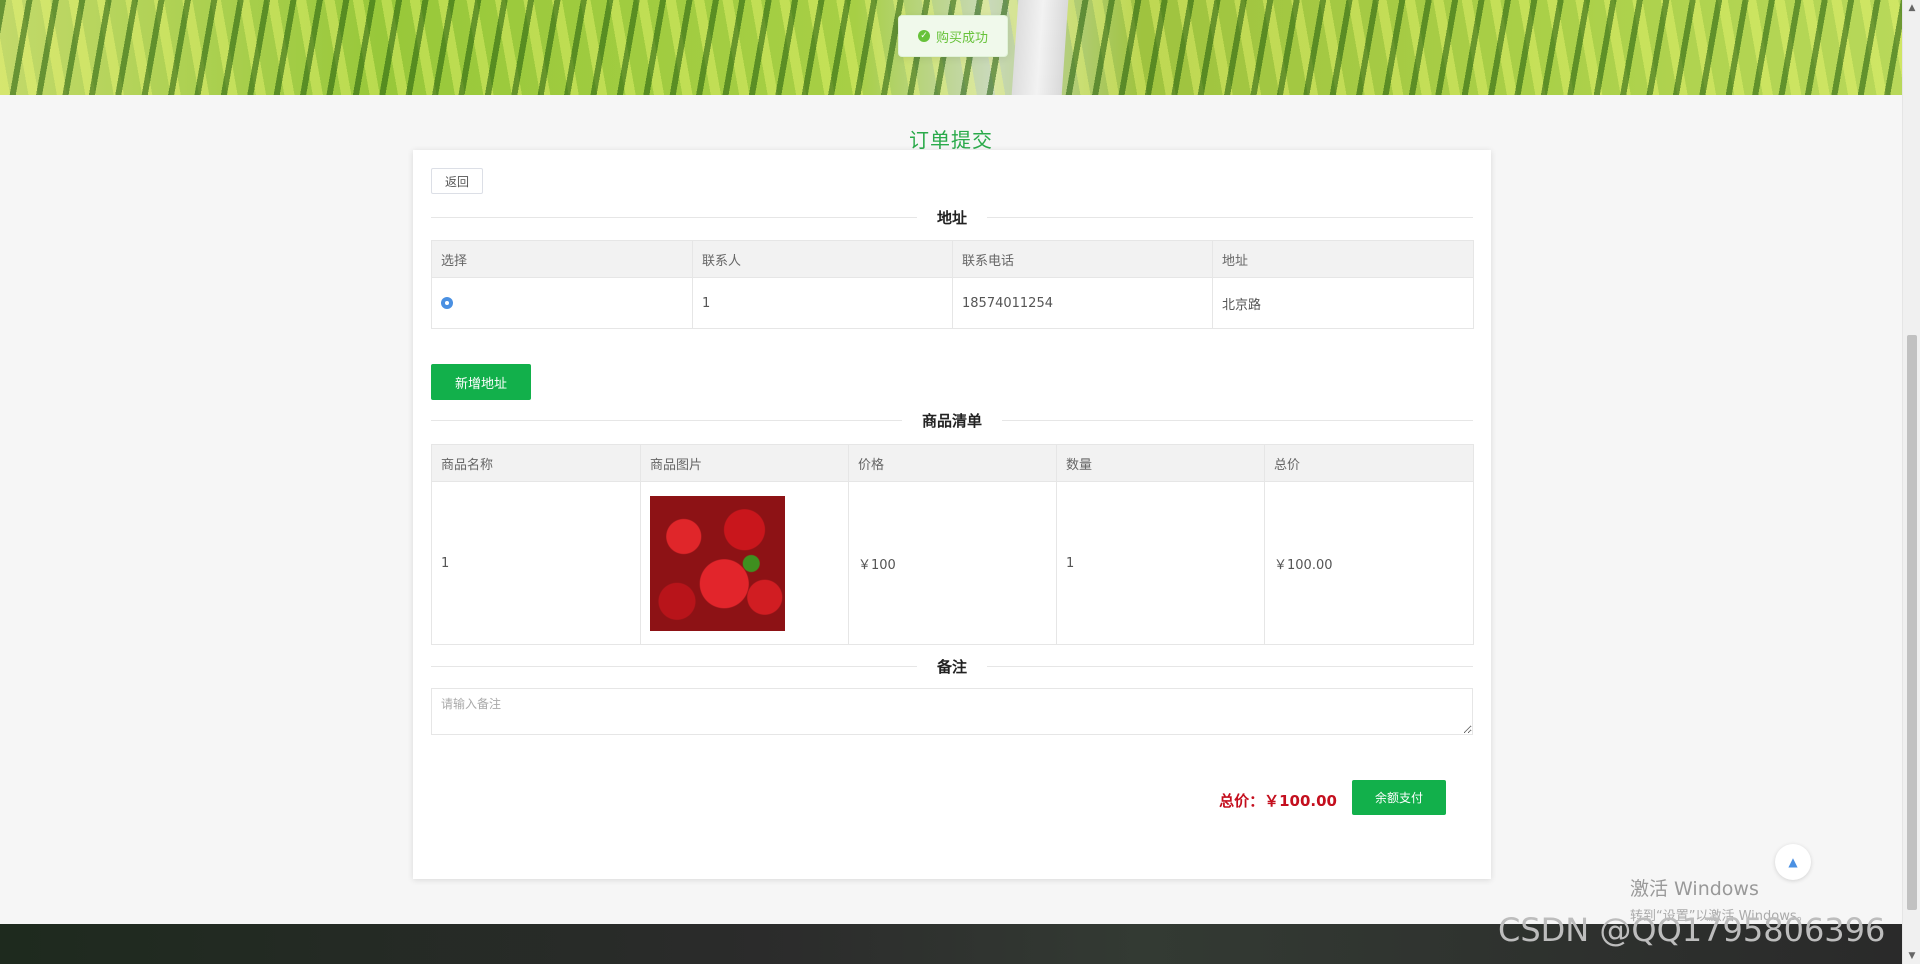 This screenshot has height=964, width=1920. Describe the element at coordinates (447, 303) in the screenshot. I see `address-radio` at that location.